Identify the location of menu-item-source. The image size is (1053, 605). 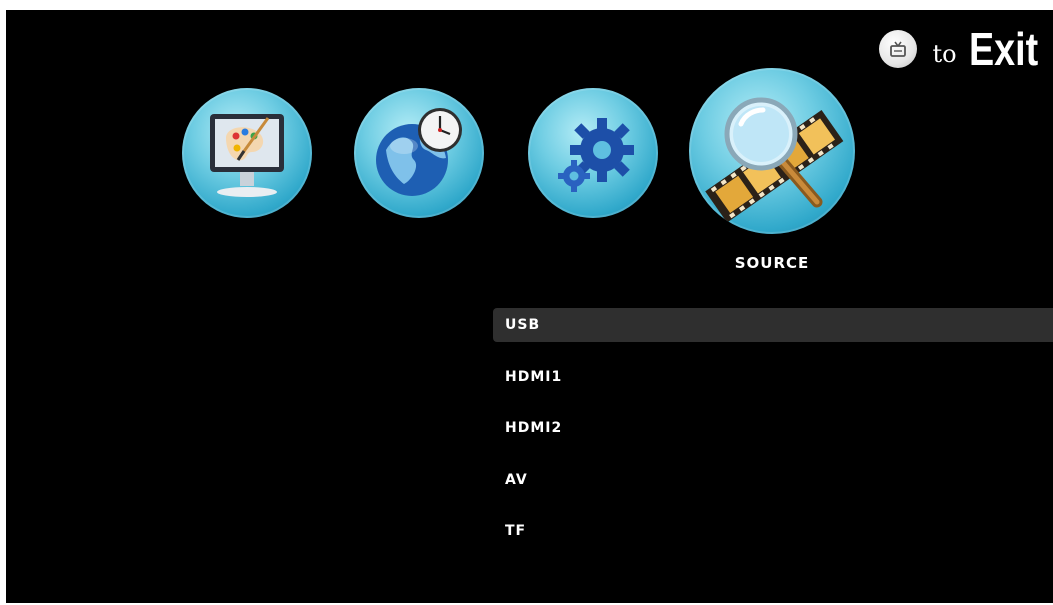
(772, 151).